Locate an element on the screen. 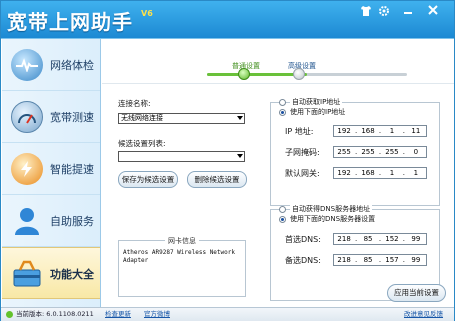 The width and height of the screenshot is (455, 321). subnet-mask-label: 子网掩码: is located at coordinates (302, 152).